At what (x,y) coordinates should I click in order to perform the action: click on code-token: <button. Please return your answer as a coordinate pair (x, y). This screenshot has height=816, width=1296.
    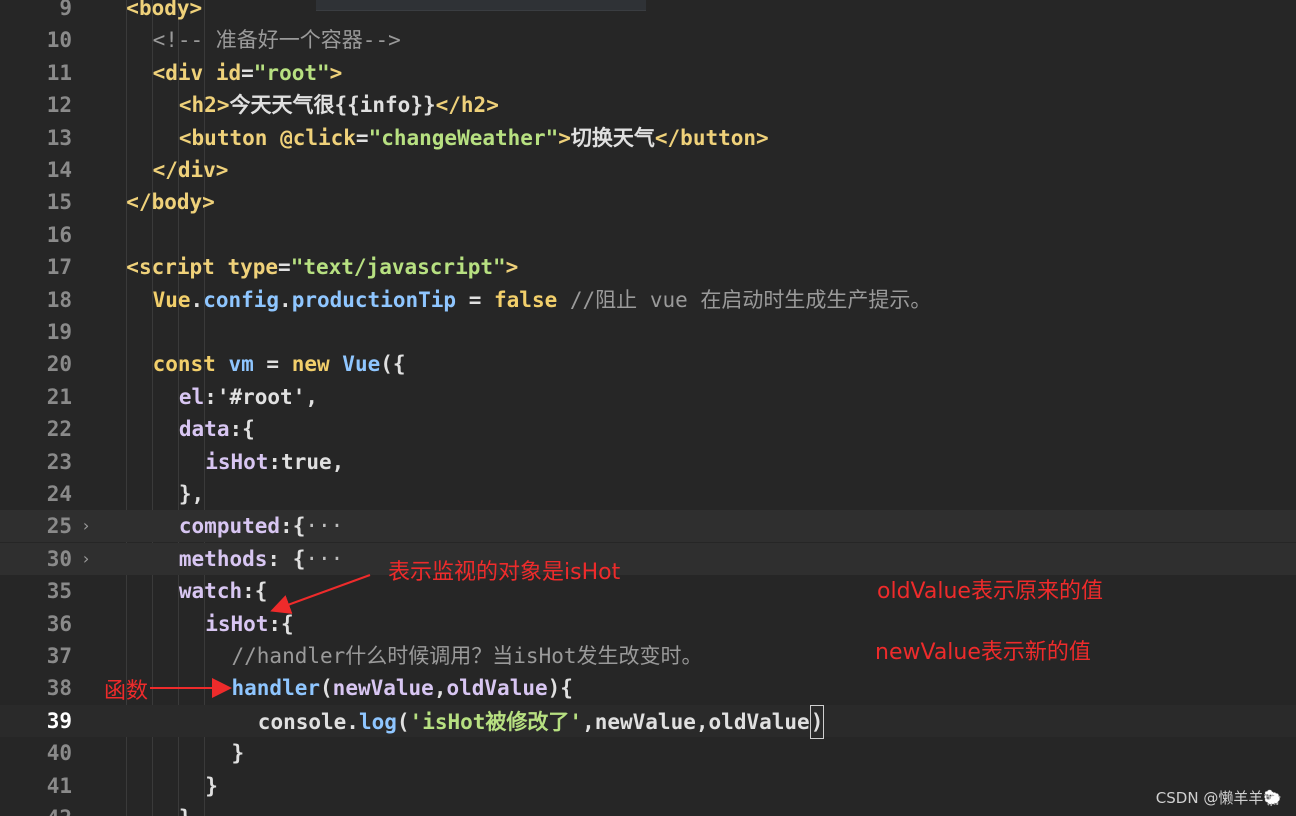
    Looking at the image, I should click on (223, 137).